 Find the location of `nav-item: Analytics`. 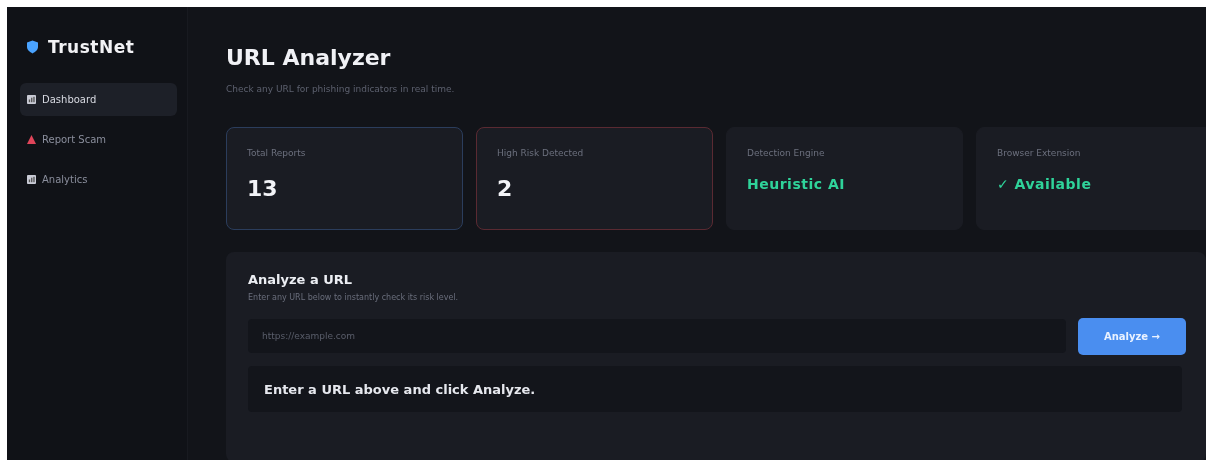

nav-item: Analytics is located at coordinates (98, 179).